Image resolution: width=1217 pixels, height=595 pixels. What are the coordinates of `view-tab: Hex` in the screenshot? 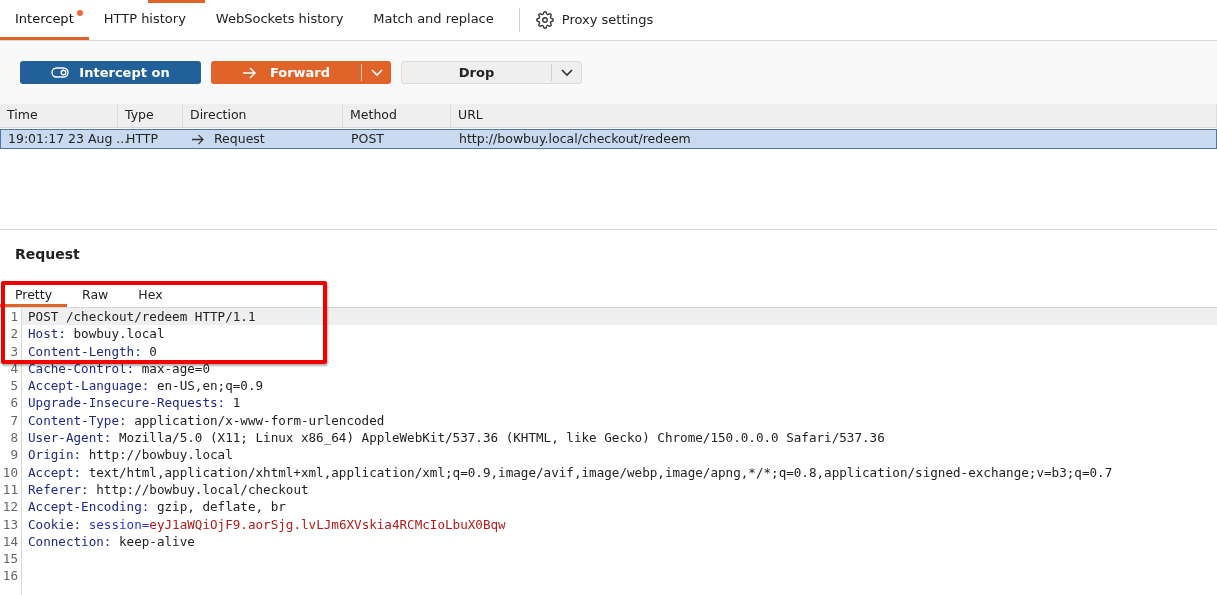 It's located at (150, 296).